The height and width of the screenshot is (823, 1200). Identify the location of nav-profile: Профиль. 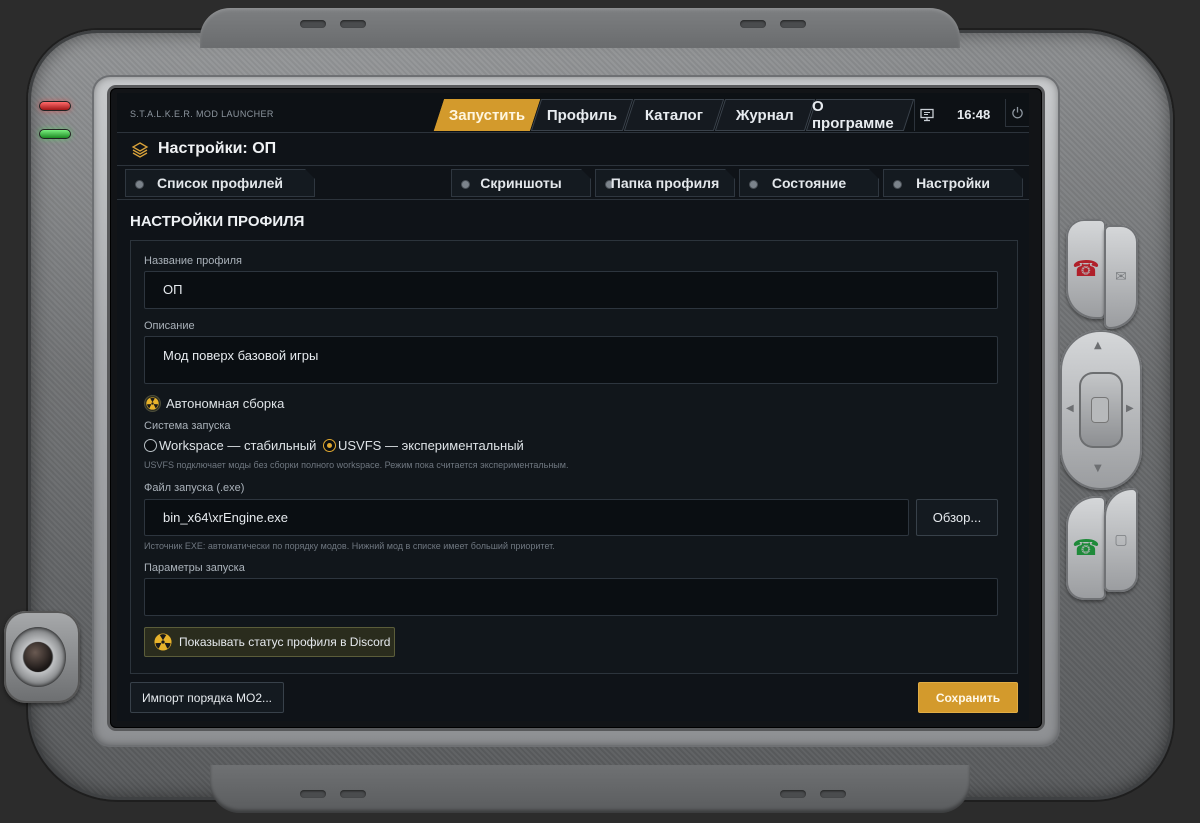
(582, 115).